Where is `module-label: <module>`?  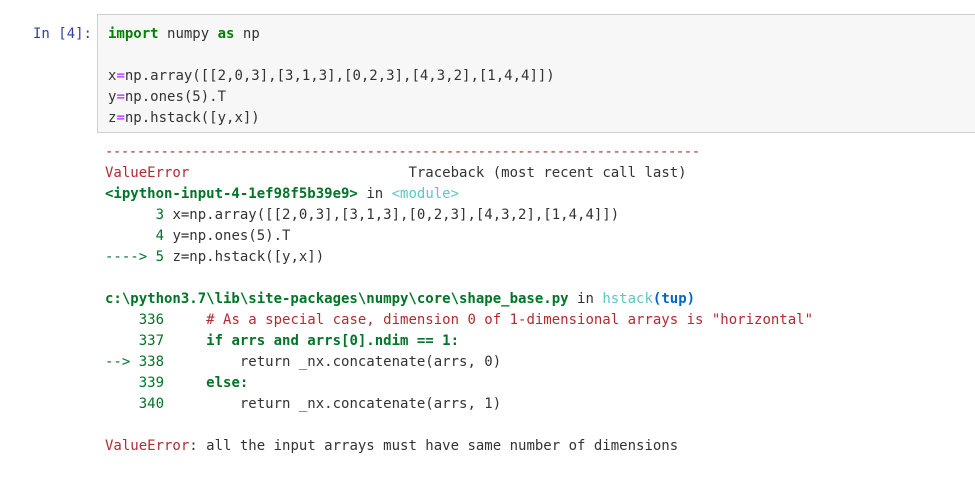 module-label: <module> is located at coordinates (425, 194).